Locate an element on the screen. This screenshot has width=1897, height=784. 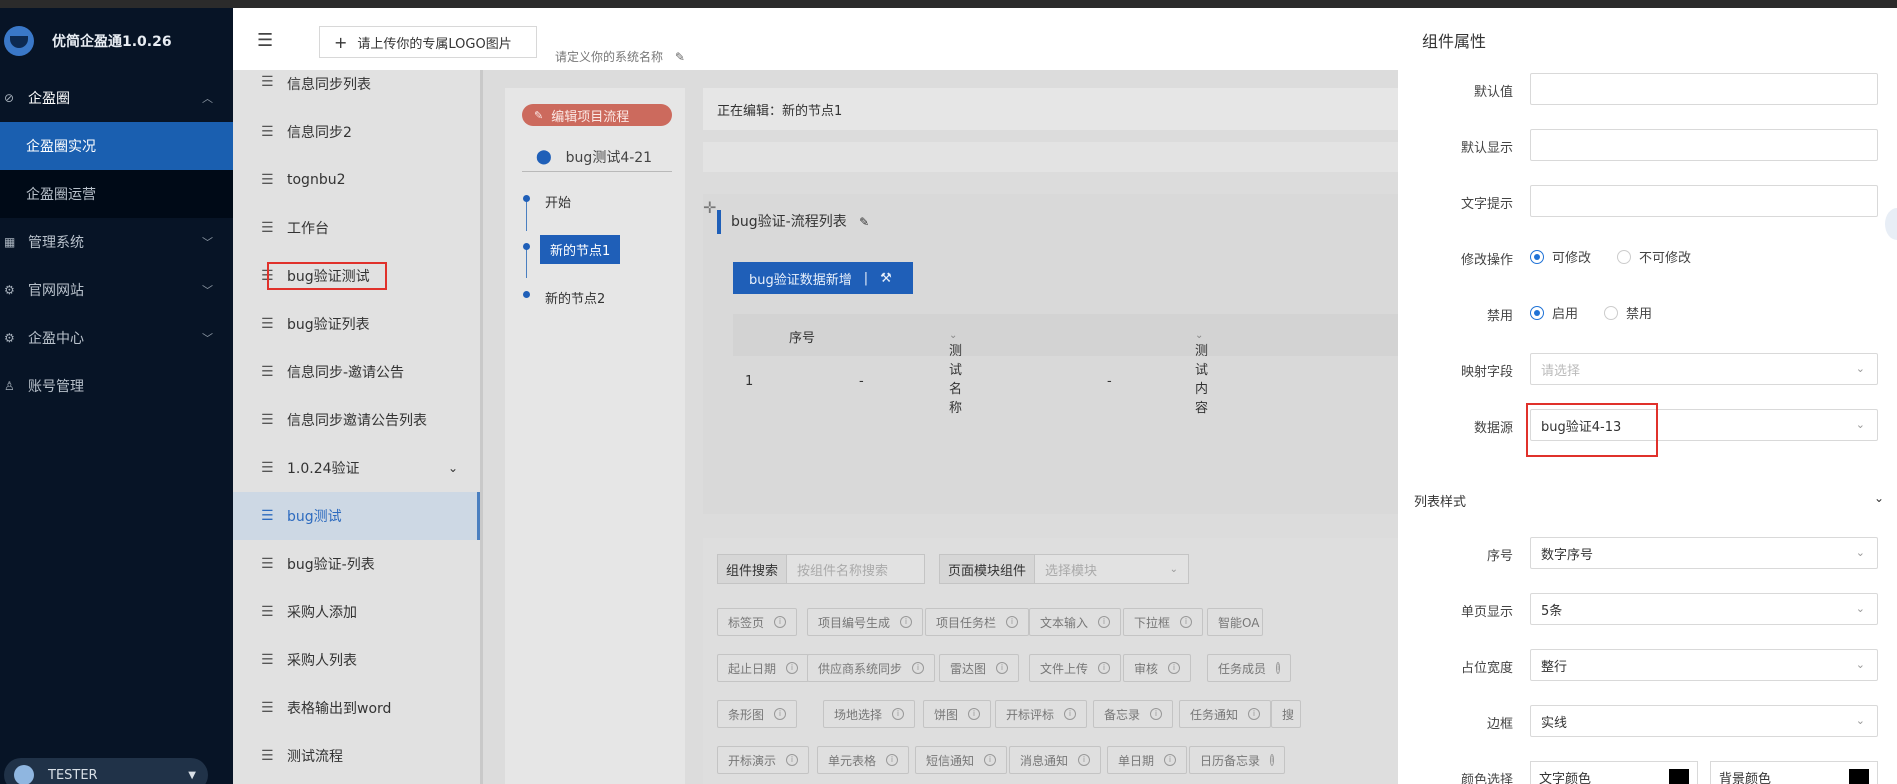
list-item: ☰ tognbu2 is located at coordinates (356, 180).